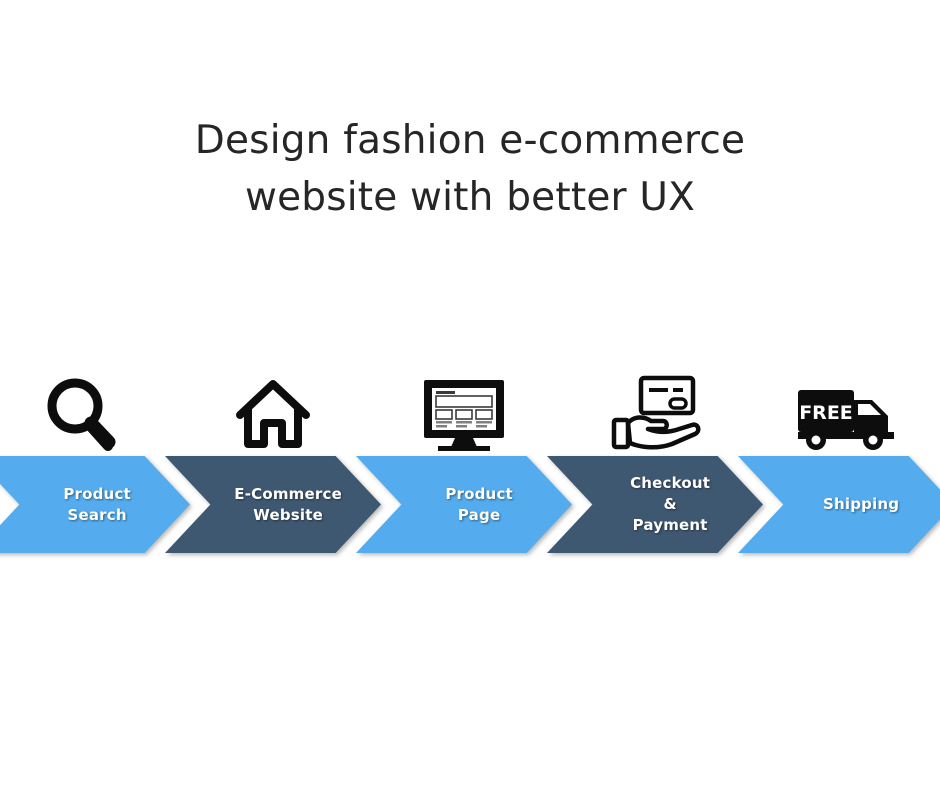 Image resolution: width=940 pixels, height=788 pixels. What do you see at coordinates (95, 406) in the screenshot?
I see `magnifying-glass-icon` at bounding box center [95, 406].